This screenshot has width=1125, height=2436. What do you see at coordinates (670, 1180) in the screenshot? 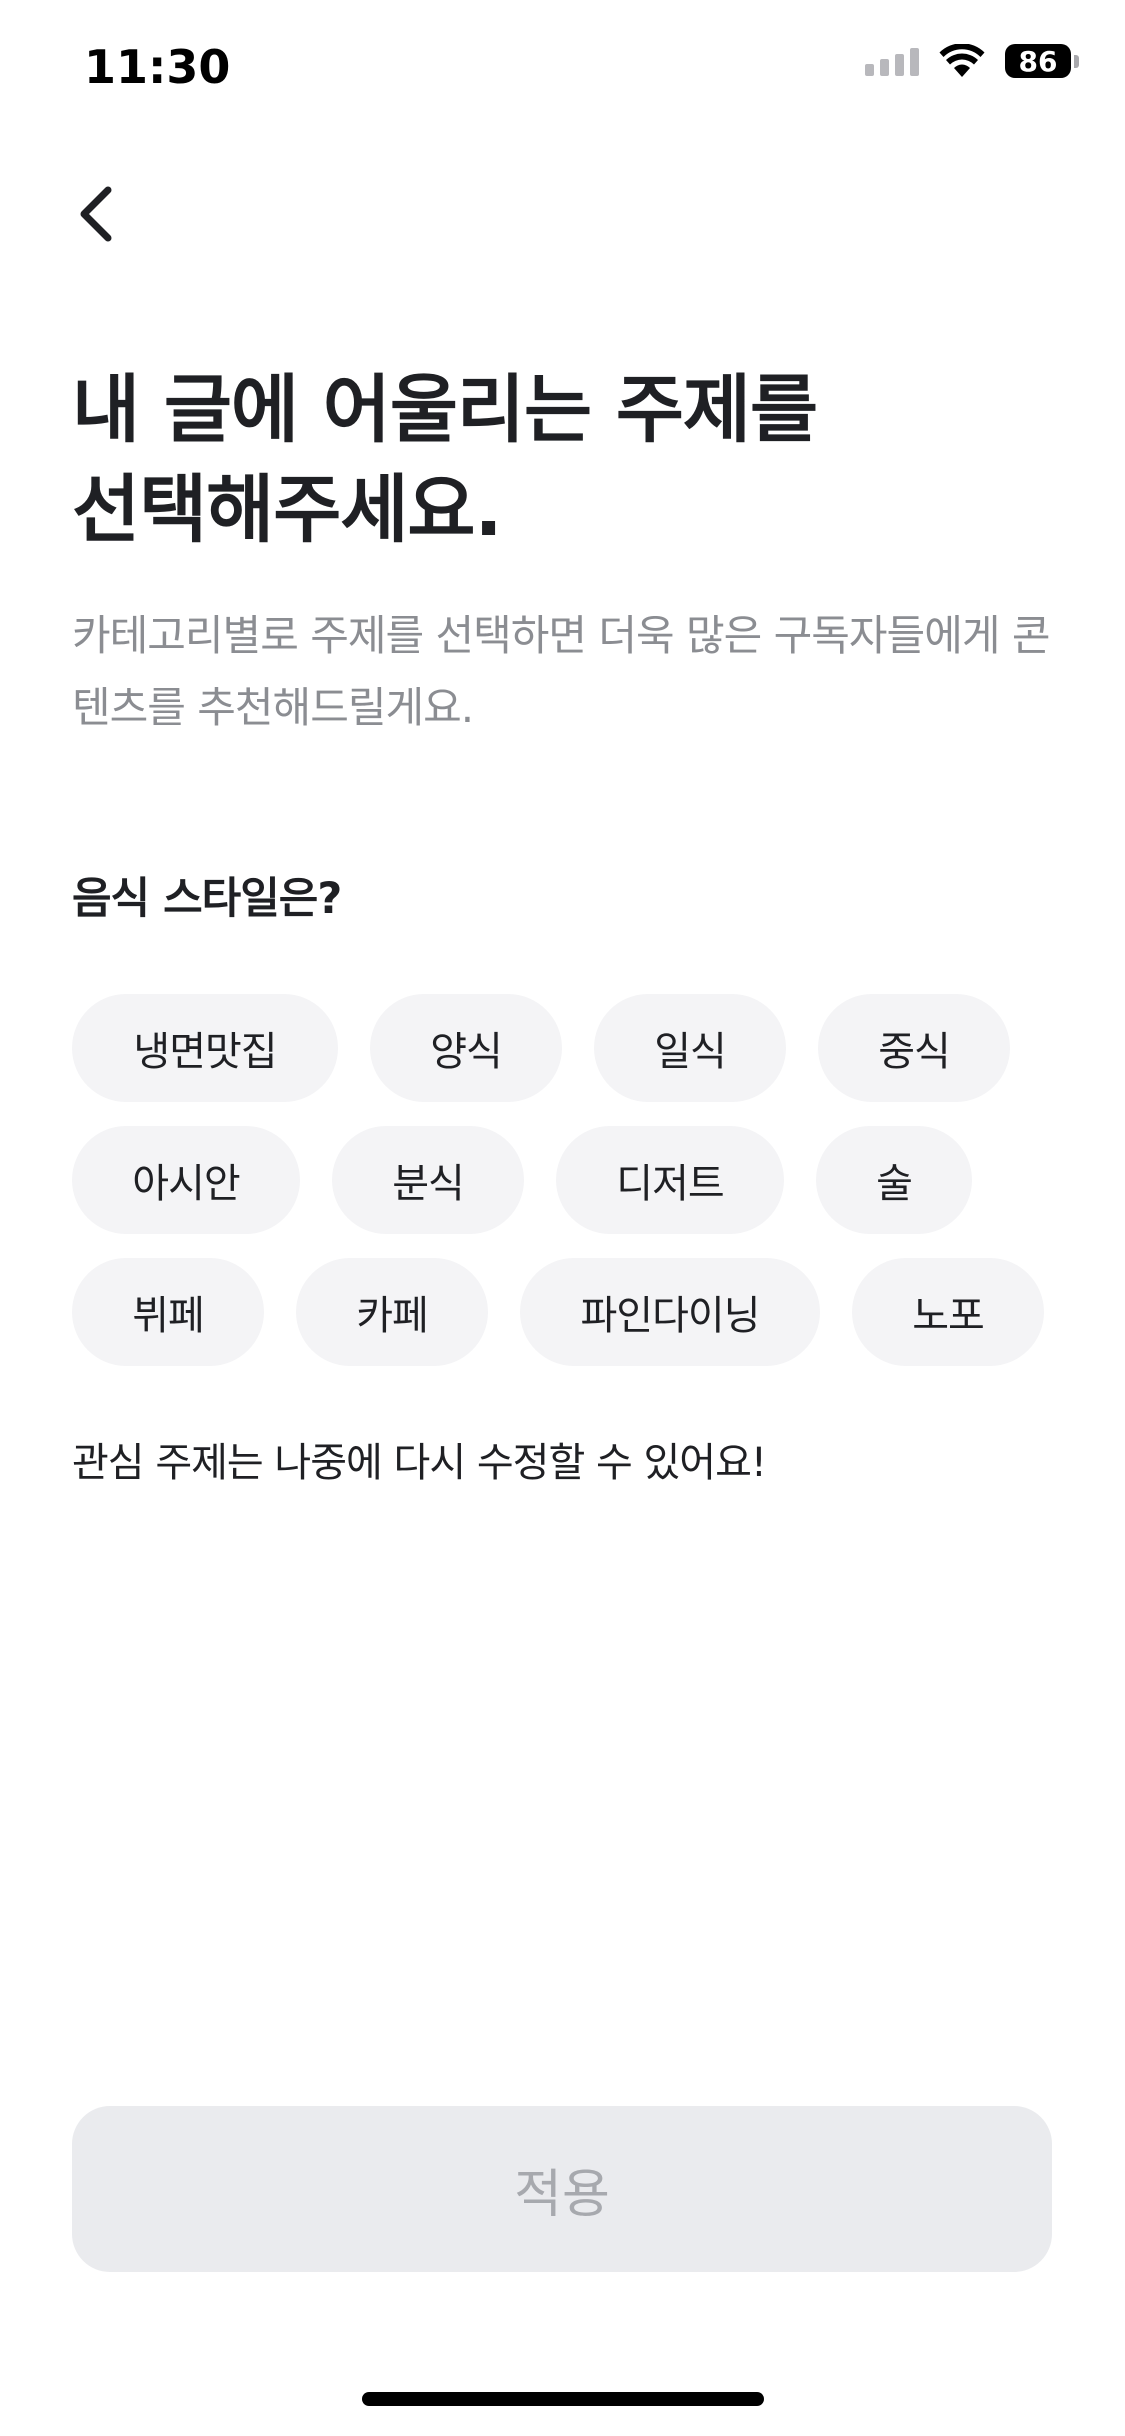
I see `topic-chip-dessert: 디저트` at bounding box center [670, 1180].